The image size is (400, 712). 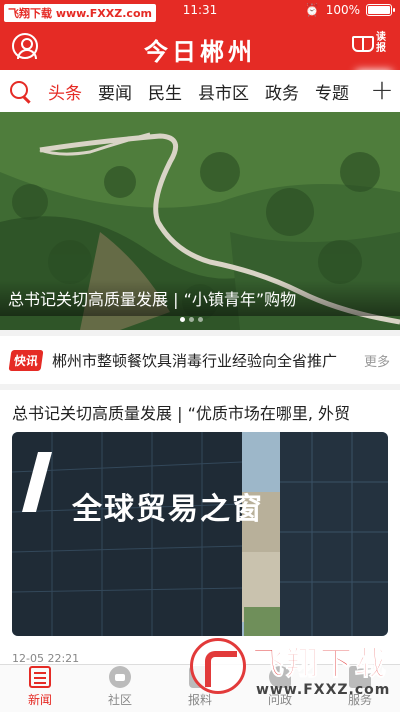 What do you see at coordinates (342, 10) in the screenshot?
I see `battery-percent: 100%` at bounding box center [342, 10].